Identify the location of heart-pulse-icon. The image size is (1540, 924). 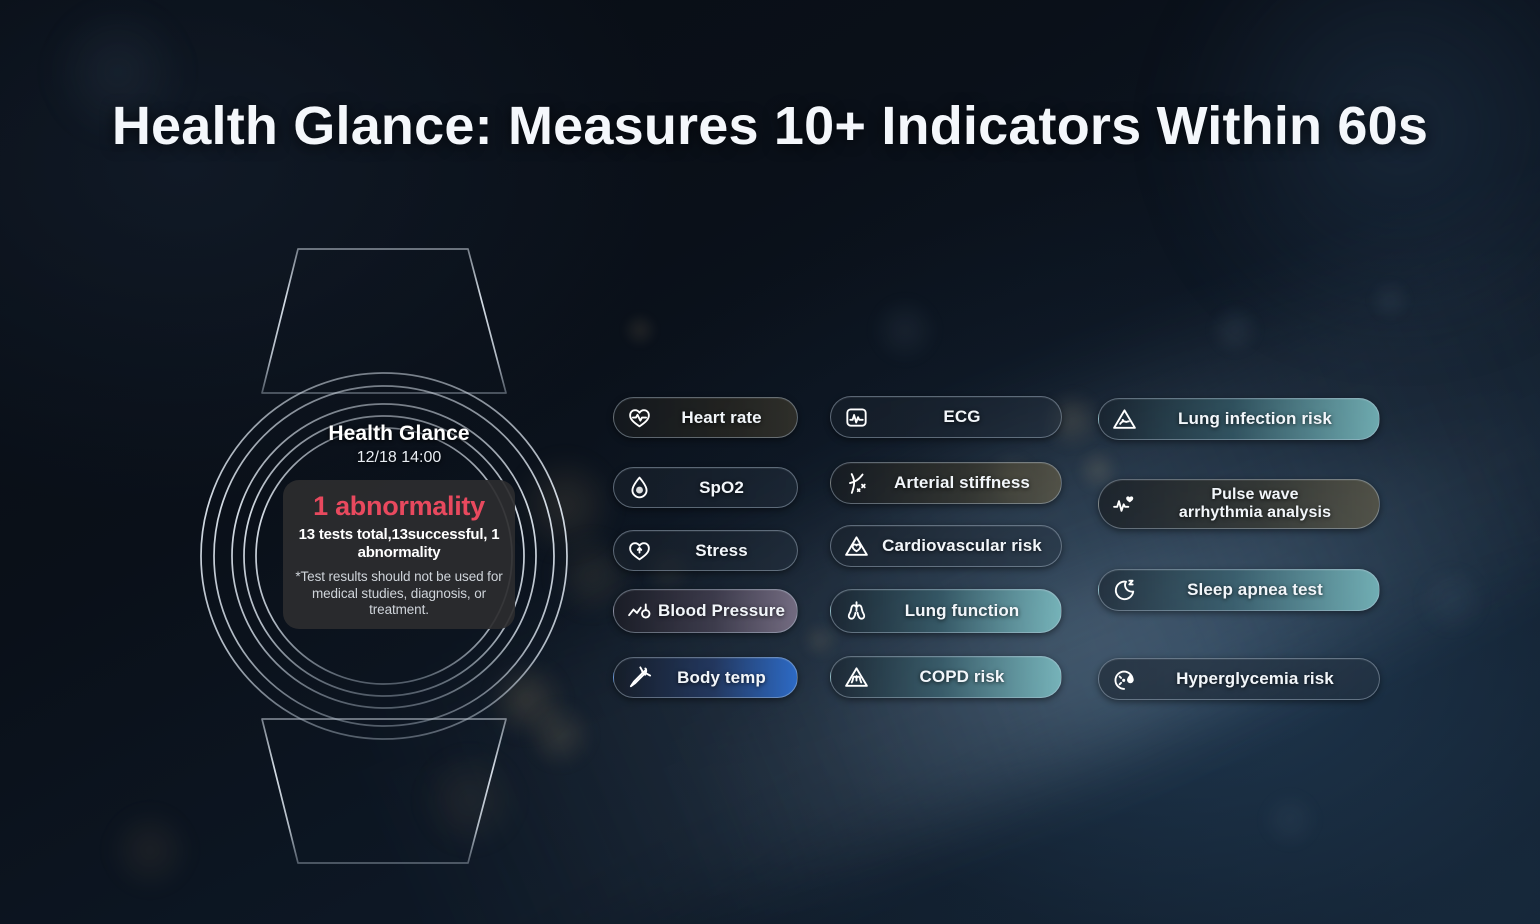
(639, 418).